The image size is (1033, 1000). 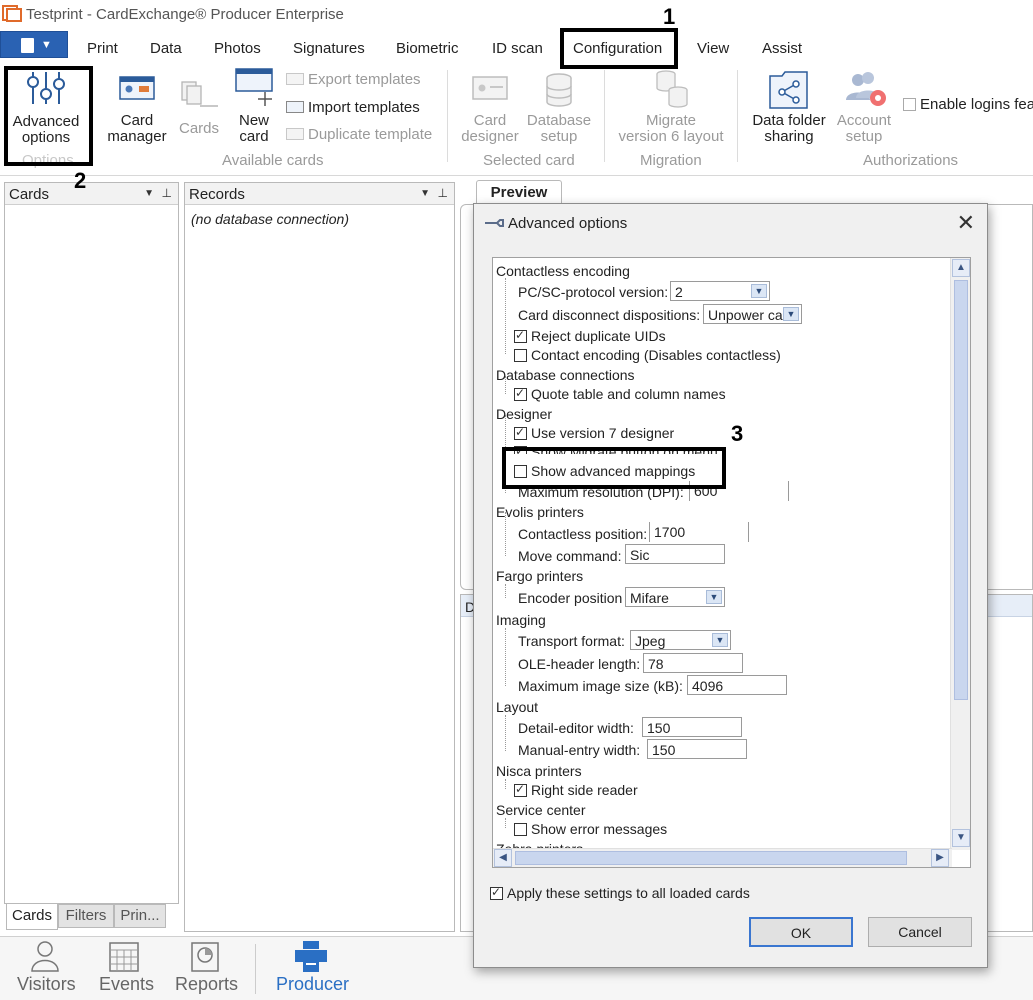 What do you see at coordinates (966, 223) in the screenshot?
I see `close-icon: ✕` at bounding box center [966, 223].